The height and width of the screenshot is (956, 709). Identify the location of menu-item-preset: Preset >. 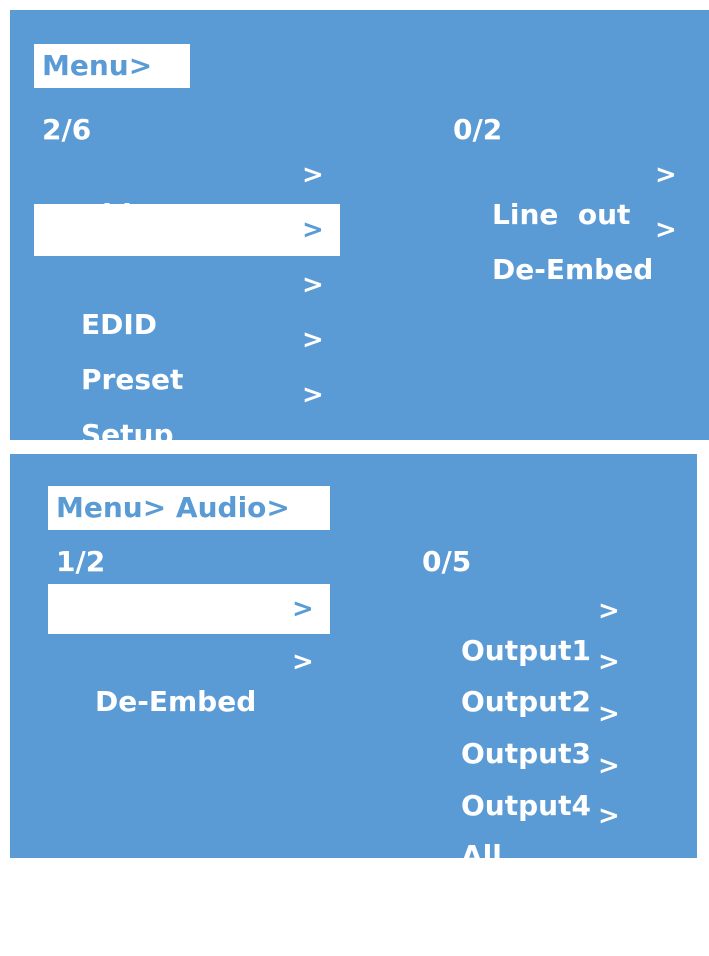
(187, 358).